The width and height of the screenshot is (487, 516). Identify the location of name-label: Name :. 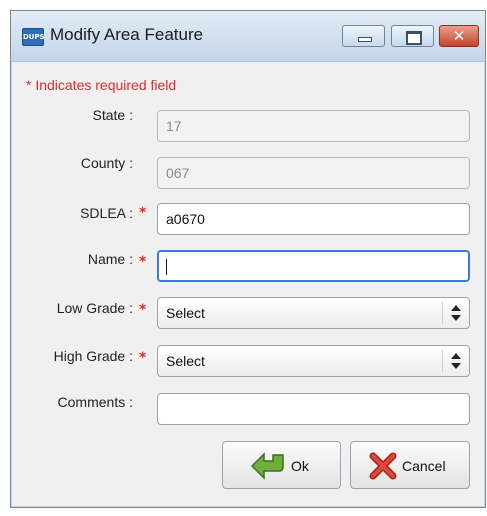
(110, 259).